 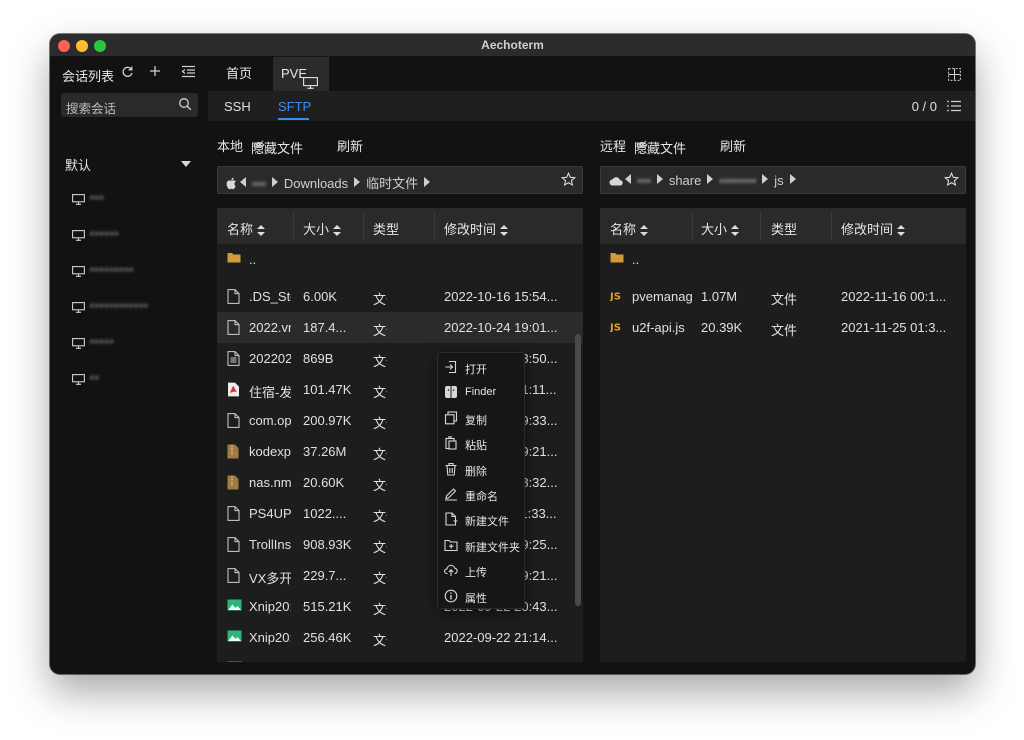 I want to click on session-item: ▪▪, so click(x=129, y=380).